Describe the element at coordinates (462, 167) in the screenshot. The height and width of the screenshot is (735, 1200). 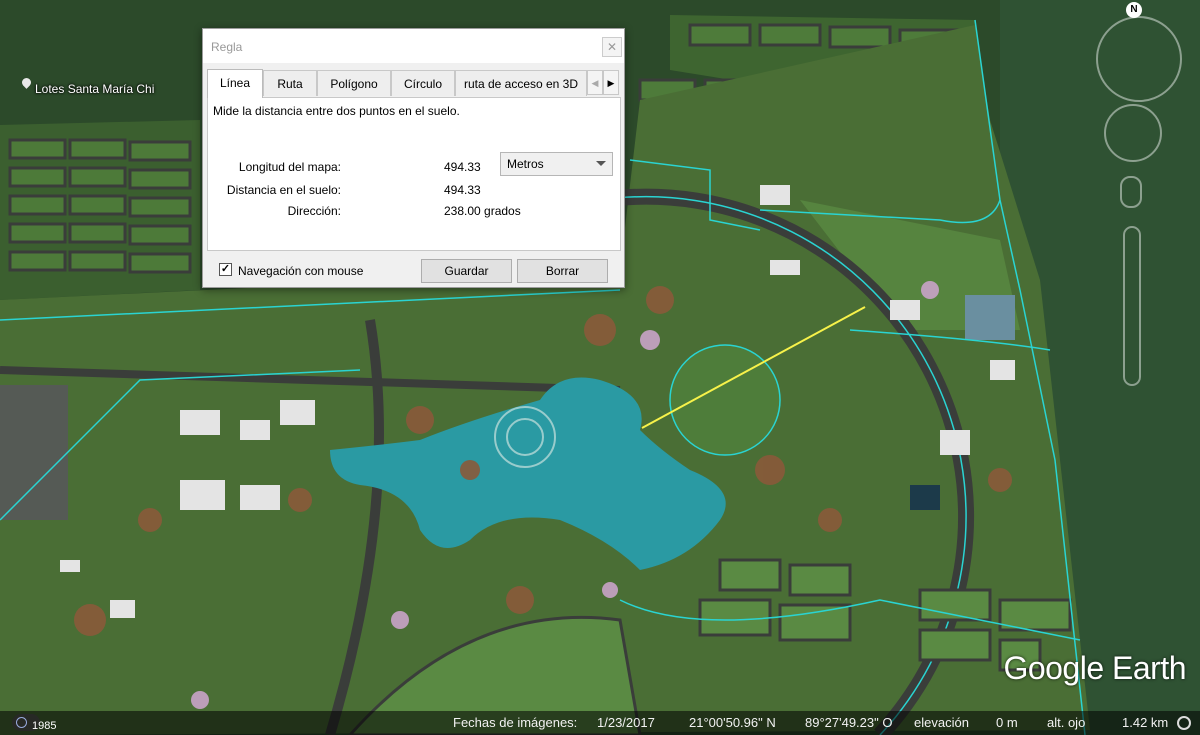
I see `map-length-value: 494.33` at that location.